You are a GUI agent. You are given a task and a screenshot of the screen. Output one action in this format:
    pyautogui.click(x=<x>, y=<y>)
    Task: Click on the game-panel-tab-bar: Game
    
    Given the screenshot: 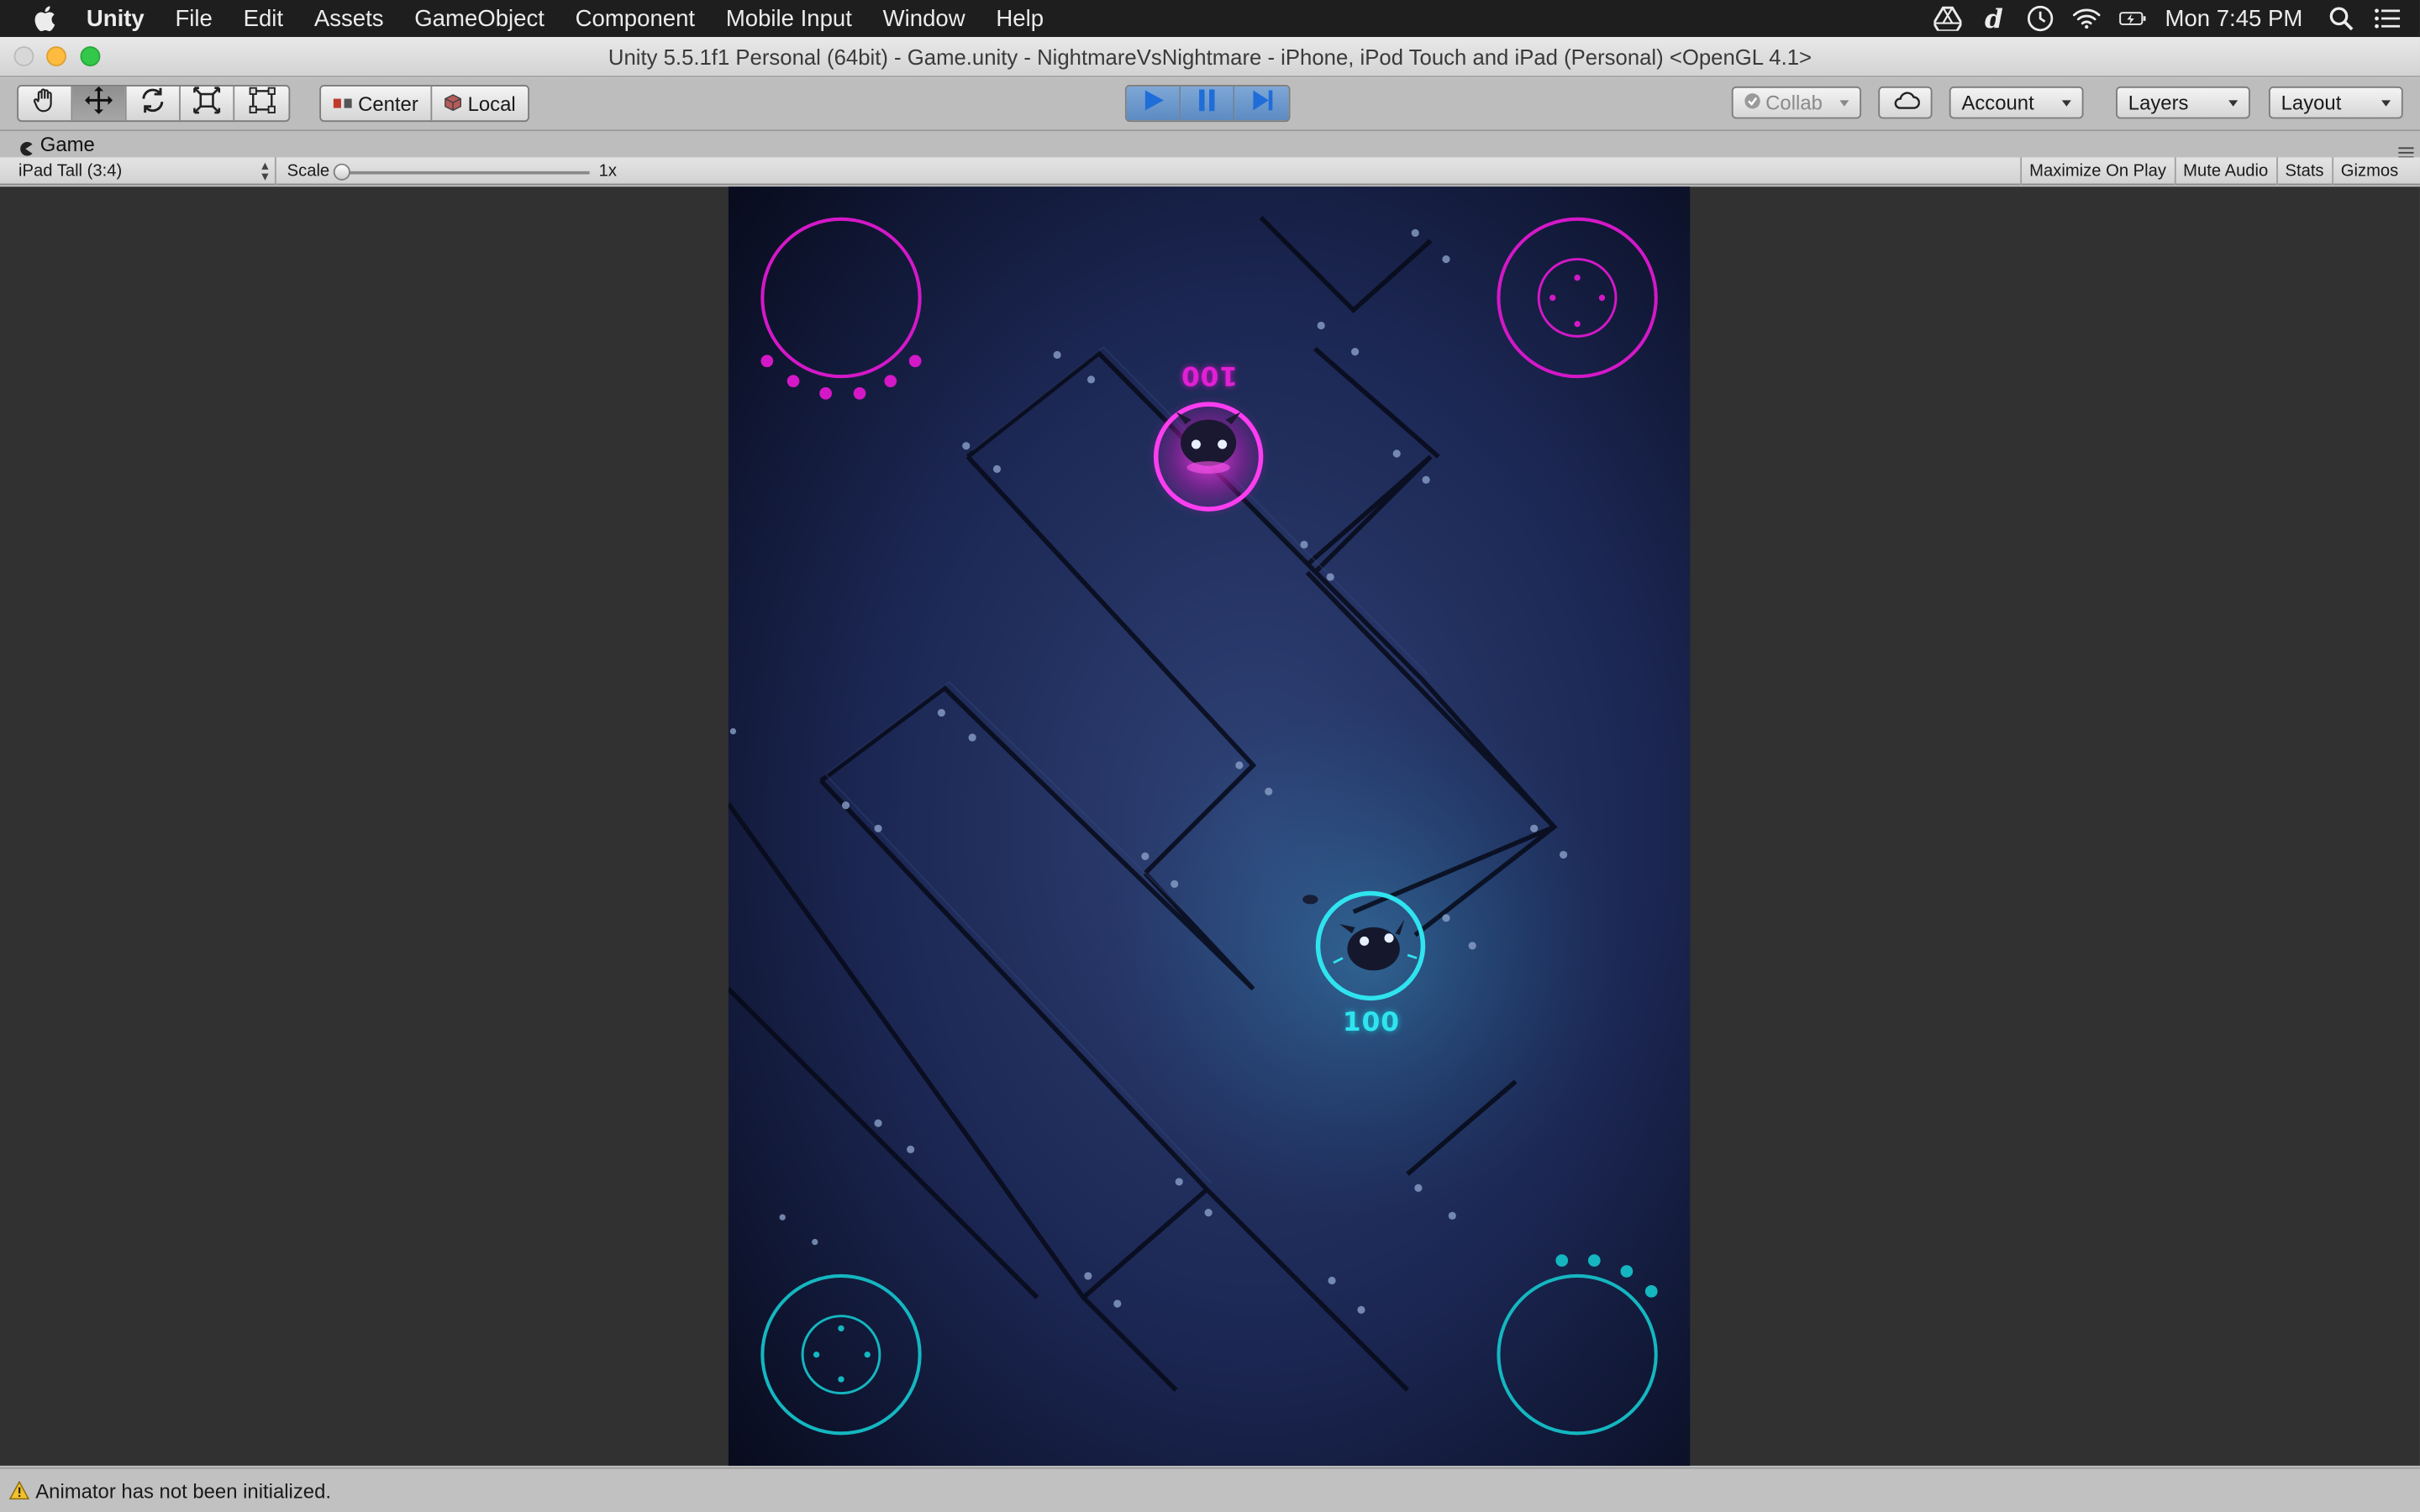 What is the action you would take?
    pyautogui.click(x=1210, y=145)
    